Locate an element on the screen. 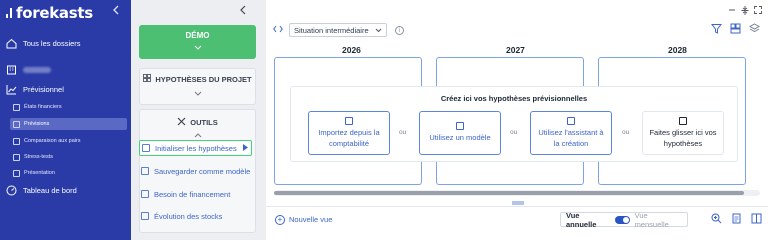  nav-previsionnel: Prévisionnel is located at coordinates (35, 89).